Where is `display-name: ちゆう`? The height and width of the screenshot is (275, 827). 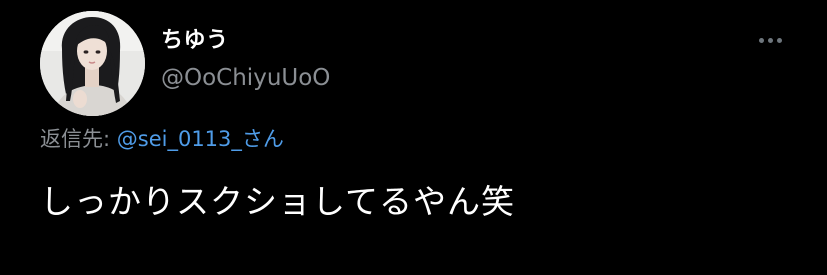 display-name: ちゆう is located at coordinates (195, 41).